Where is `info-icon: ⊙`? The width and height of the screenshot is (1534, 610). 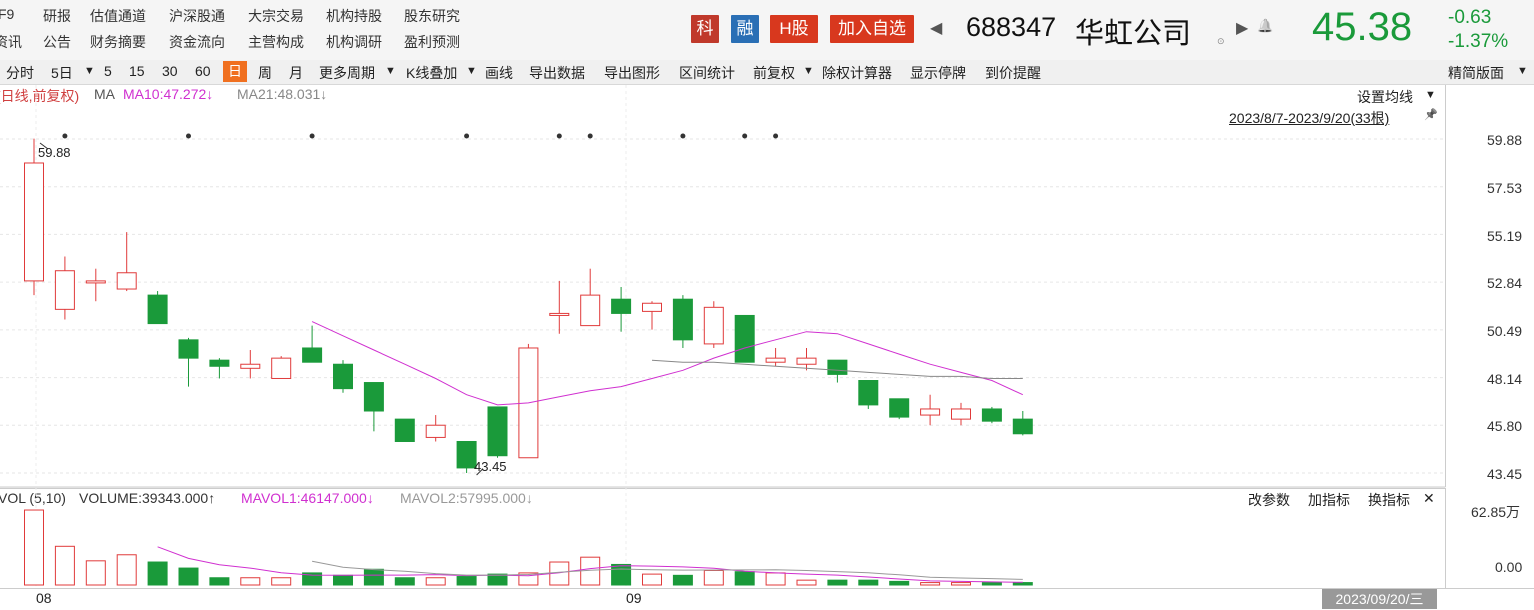
info-icon: ⊙ is located at coordinates (1221, 41).